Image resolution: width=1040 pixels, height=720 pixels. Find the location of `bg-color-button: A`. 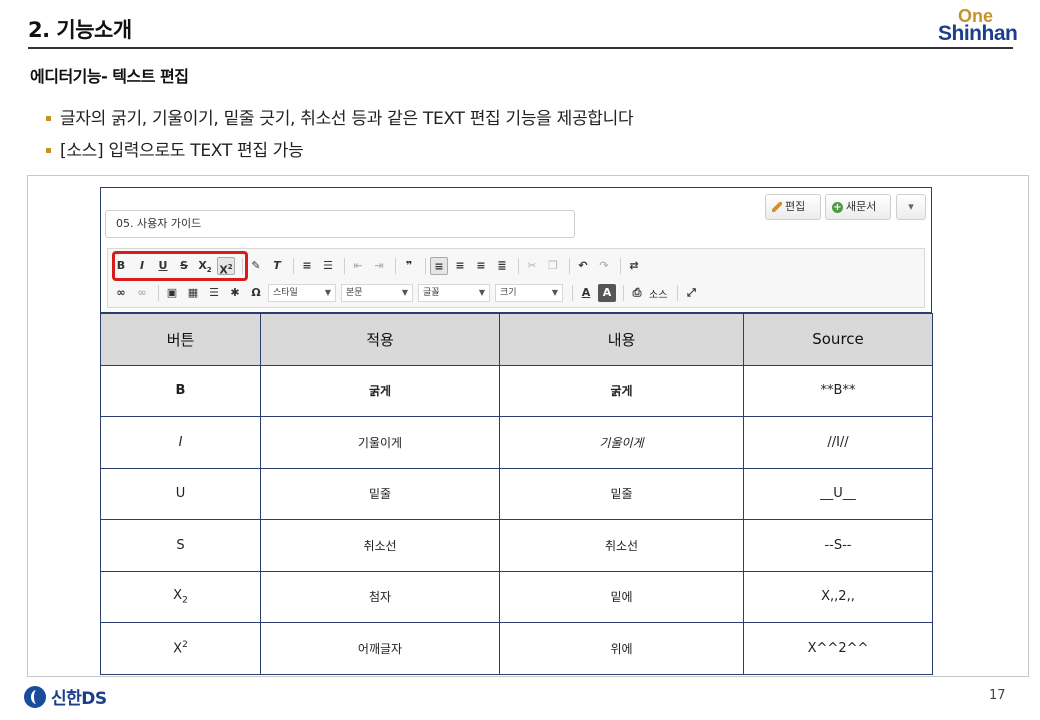

bg-color-button: A is located at coordinates (607, 293).